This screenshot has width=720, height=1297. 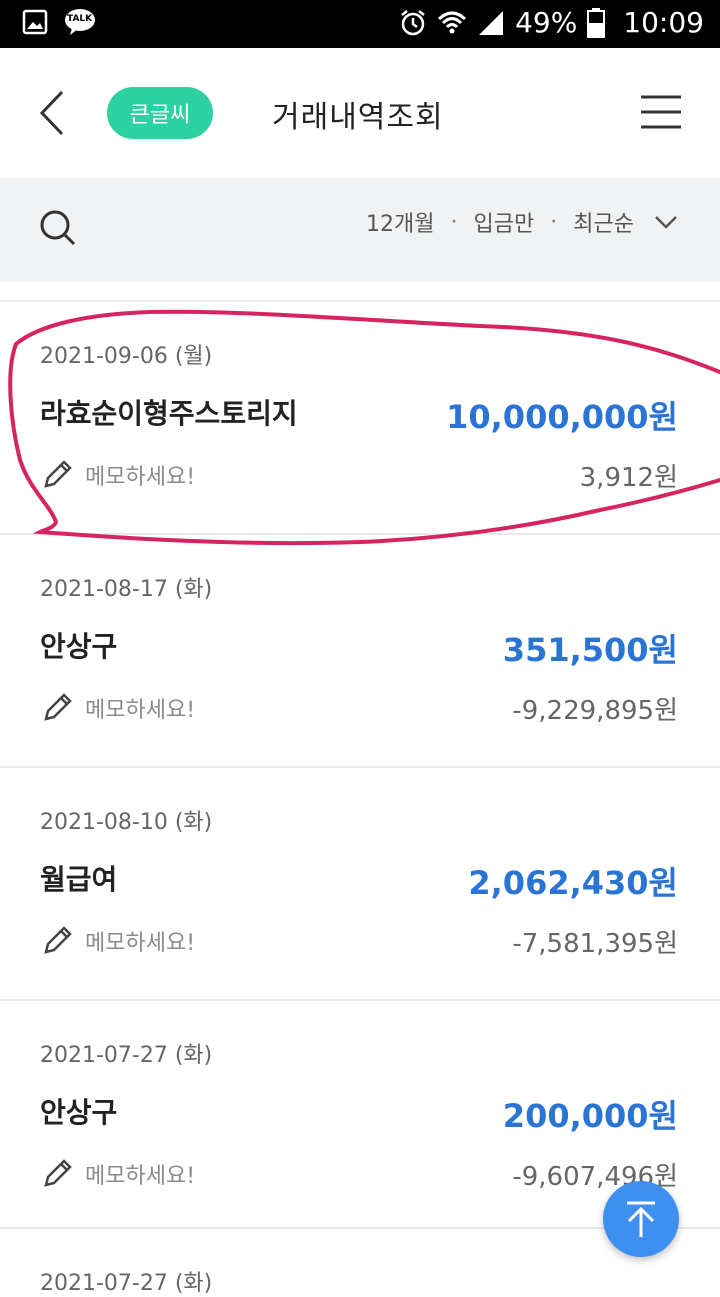 I want to click on chevron-left-icon, so click(x=51, y=113).